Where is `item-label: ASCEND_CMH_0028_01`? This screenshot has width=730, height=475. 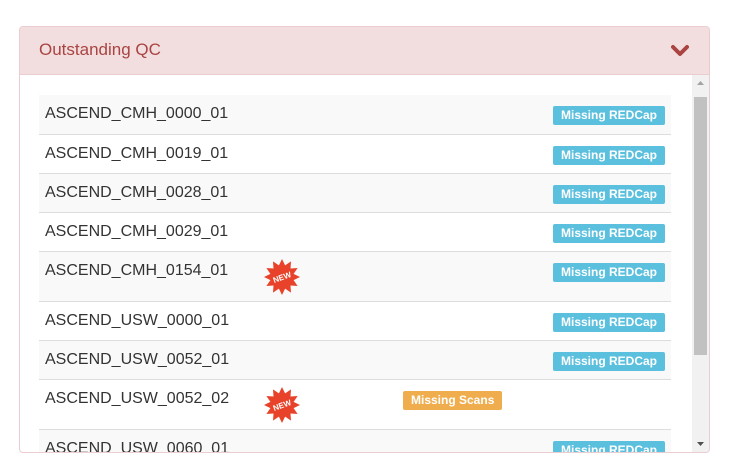 item-label: ASCEND_CMH_0028_01 is located at coordinates (137, 192).